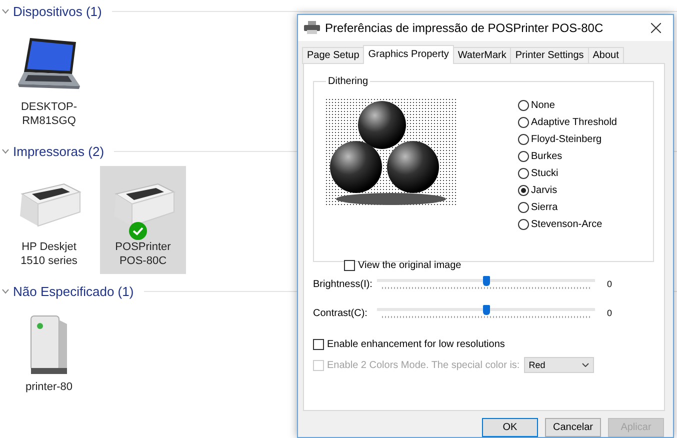 Image resolution: width=677 pixels, height=438 pixels. What do you see at coordinates (57, 11) in the screenshot?
I see `group-title: Dispositivos (1)` at bounding box center [57, 11].